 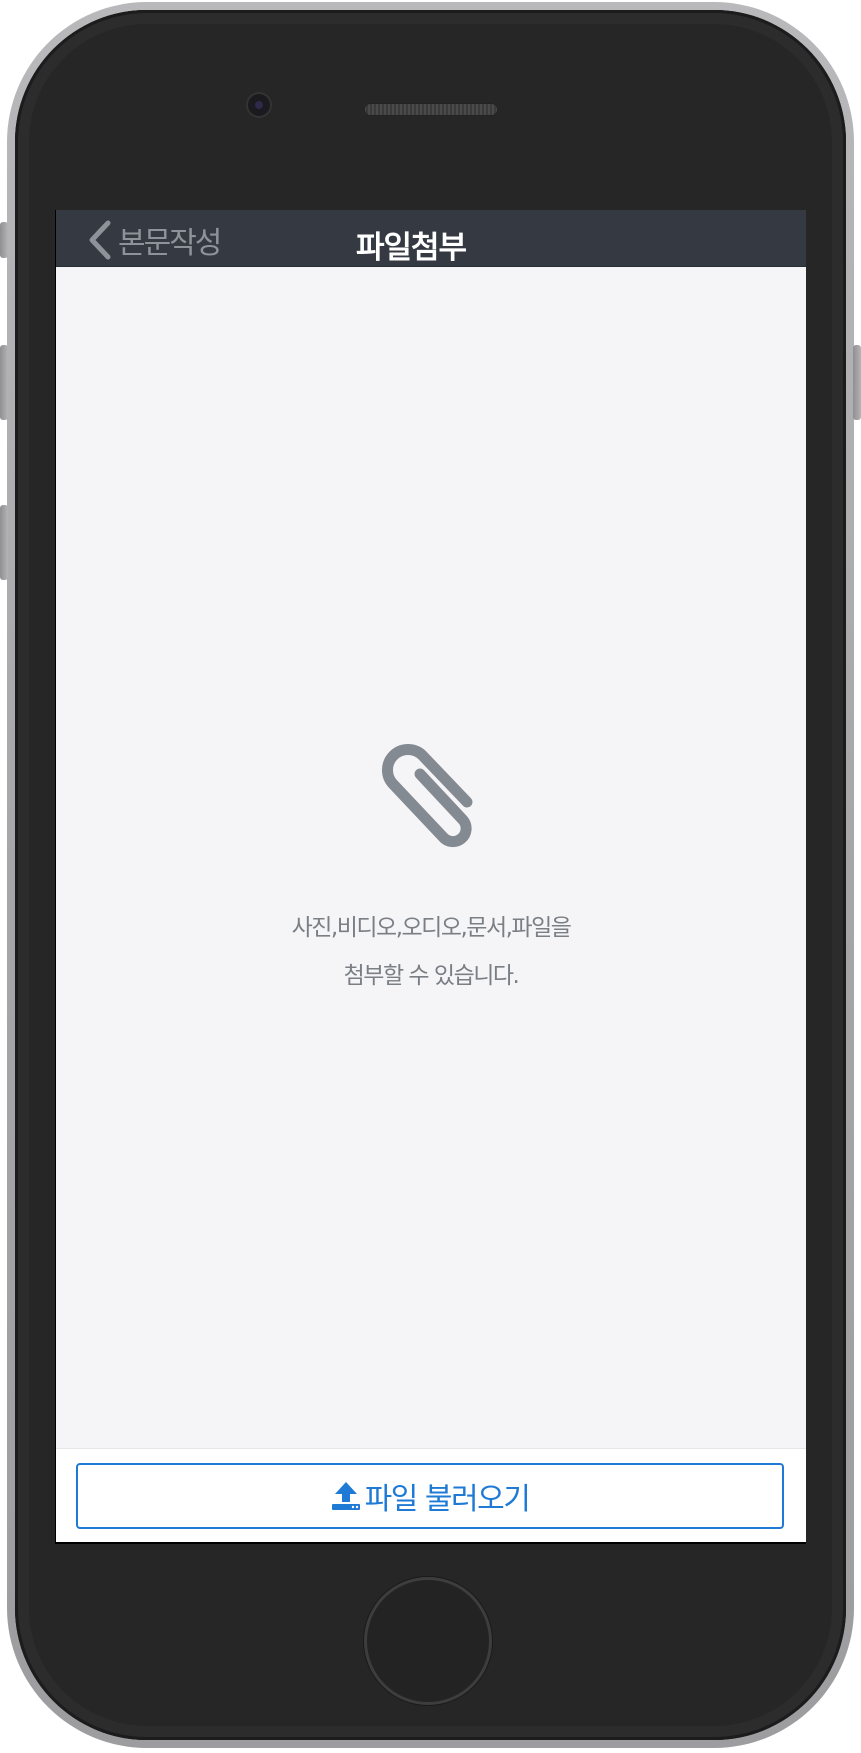 I want to click on side-button-mute, so click(x=4, y=240).